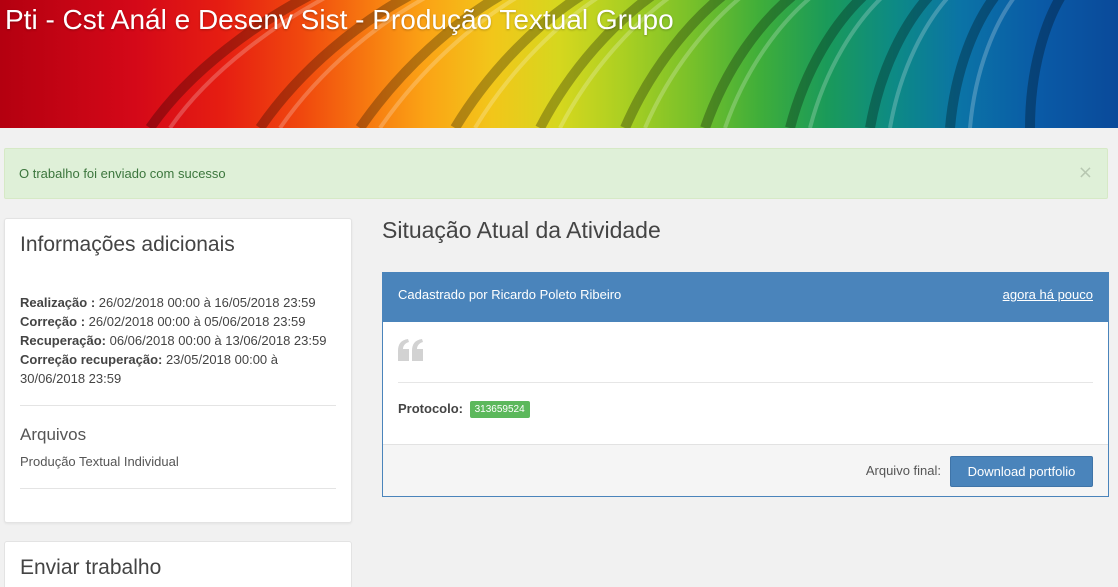  Describe the element at coordinates (1021, 471) in the screenshot. I see `download-portfolio-button: Download portfolio` at that location.